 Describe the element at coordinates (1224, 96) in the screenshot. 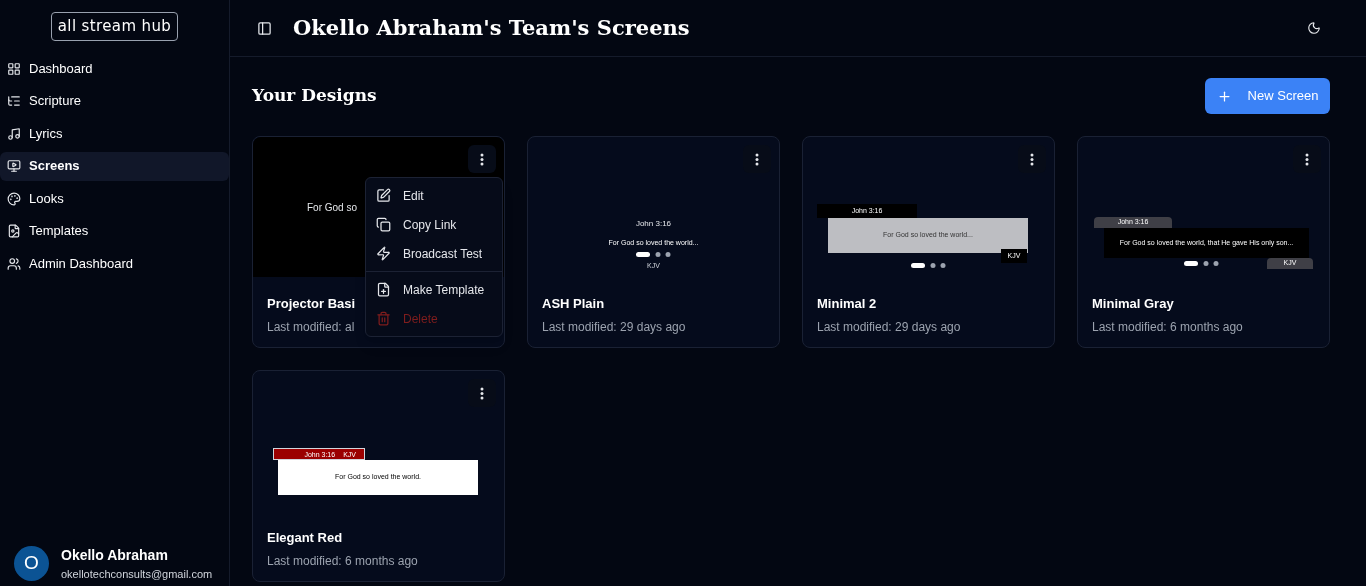

I see `plus-icon` at that location.